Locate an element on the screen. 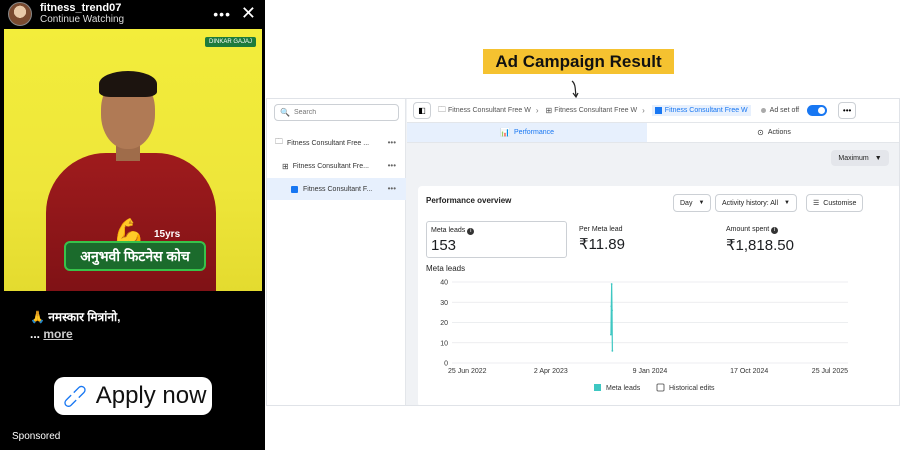  metric-value: ₹1,818.50 is located at coordinates (760, 245).